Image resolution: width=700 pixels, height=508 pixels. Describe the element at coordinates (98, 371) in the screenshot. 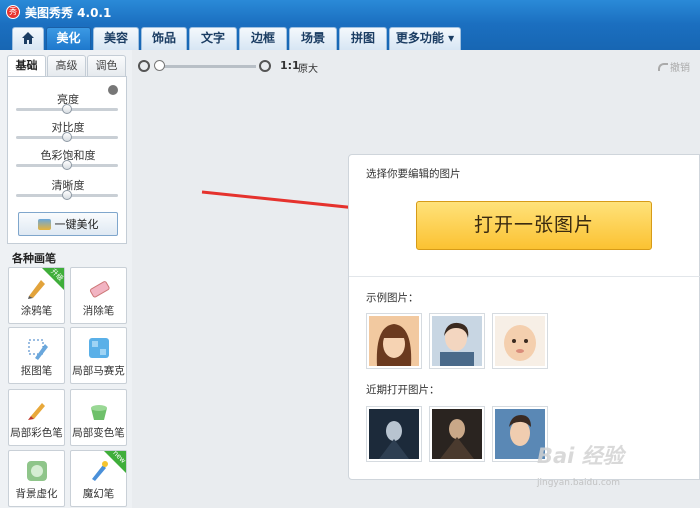

I see `brush-mosaic-label: 局部马赛克` at that location.